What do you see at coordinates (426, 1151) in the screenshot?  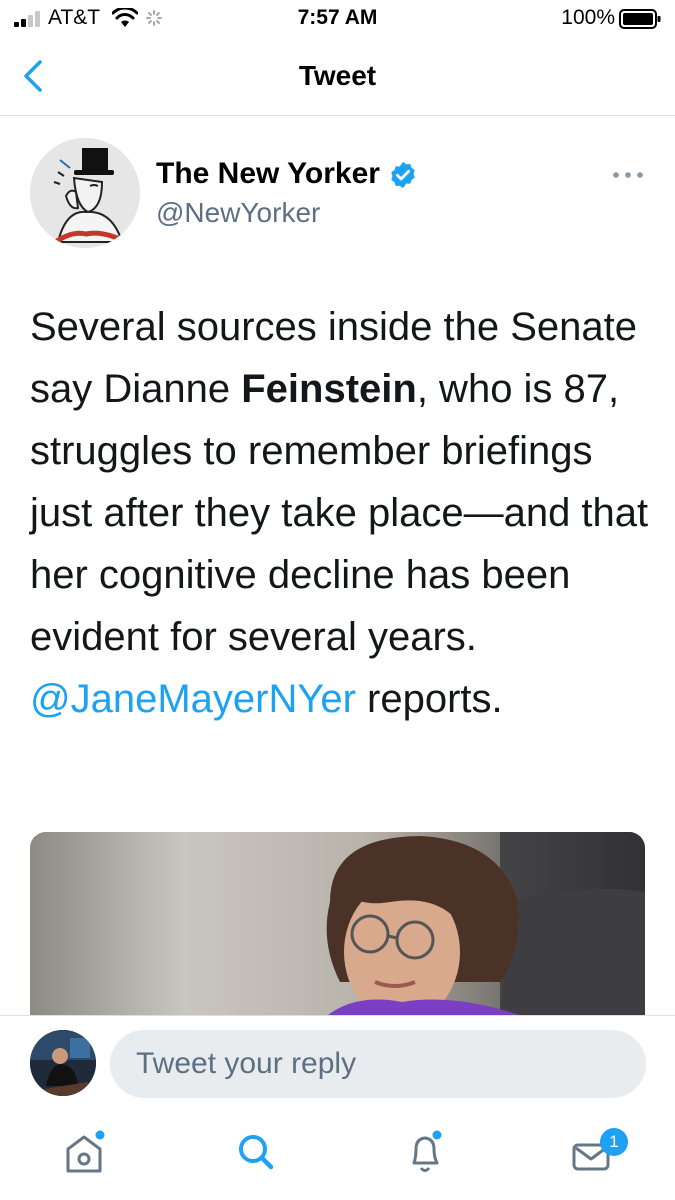 I see `bell-icon` at bounding box center [426, 1151].